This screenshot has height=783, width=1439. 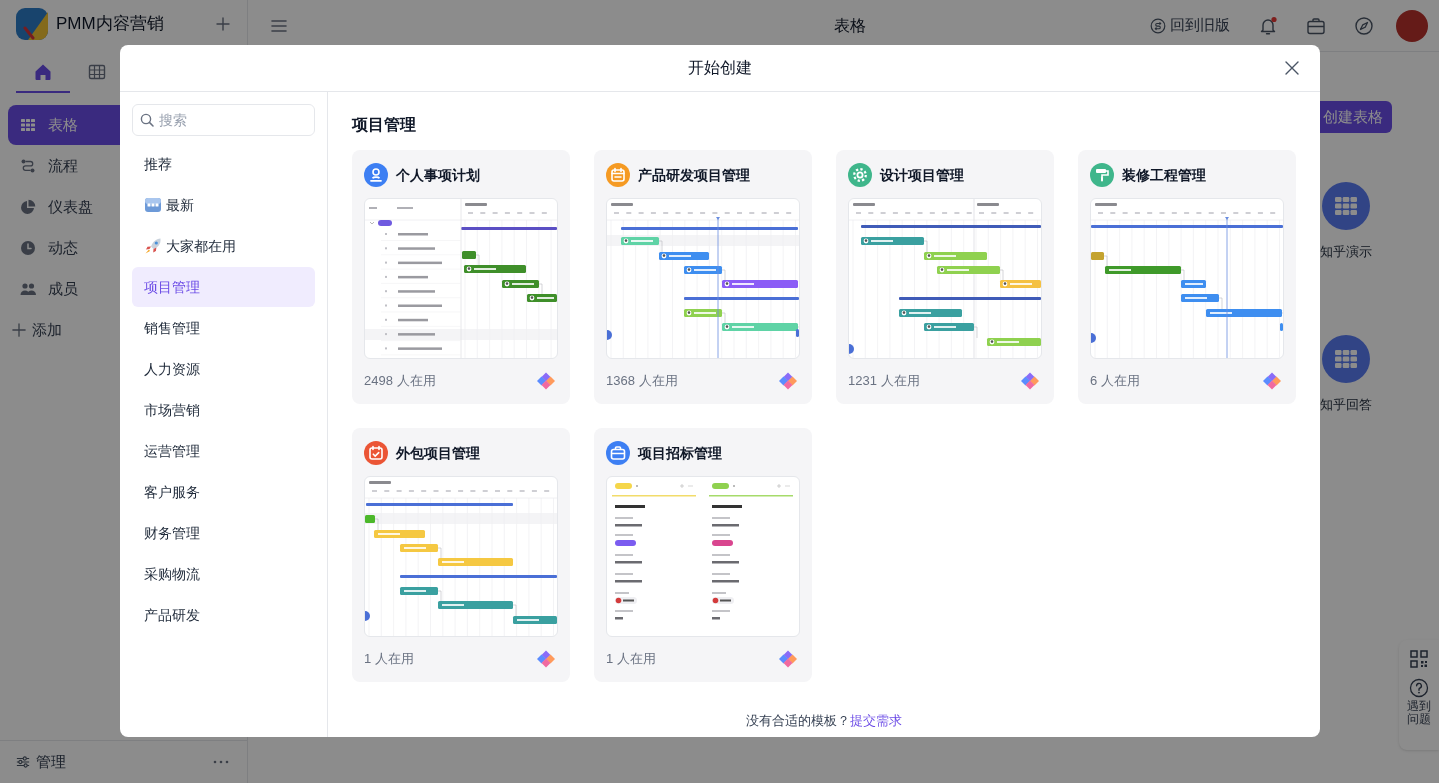 What do you see at coordinates (110, 24) in the screenshot?
I see `app-name: PMM内容营销` at bounding box center [110, 24].